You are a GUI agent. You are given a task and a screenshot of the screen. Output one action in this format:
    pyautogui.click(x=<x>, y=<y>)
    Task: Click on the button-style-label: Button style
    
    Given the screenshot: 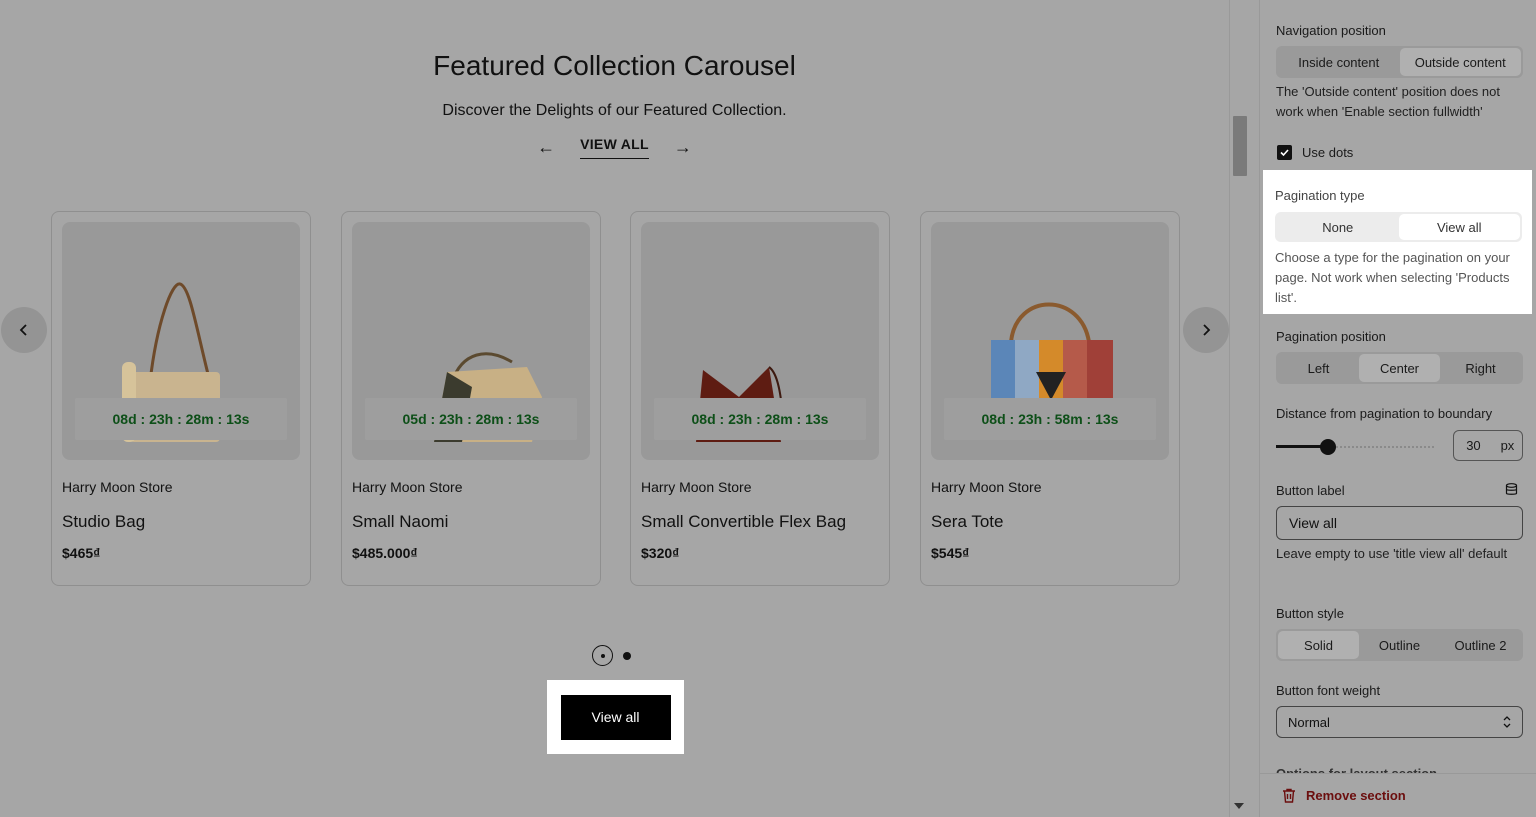 What is the action you would take?
    pyautogui.click(x=1310, y=613)
    